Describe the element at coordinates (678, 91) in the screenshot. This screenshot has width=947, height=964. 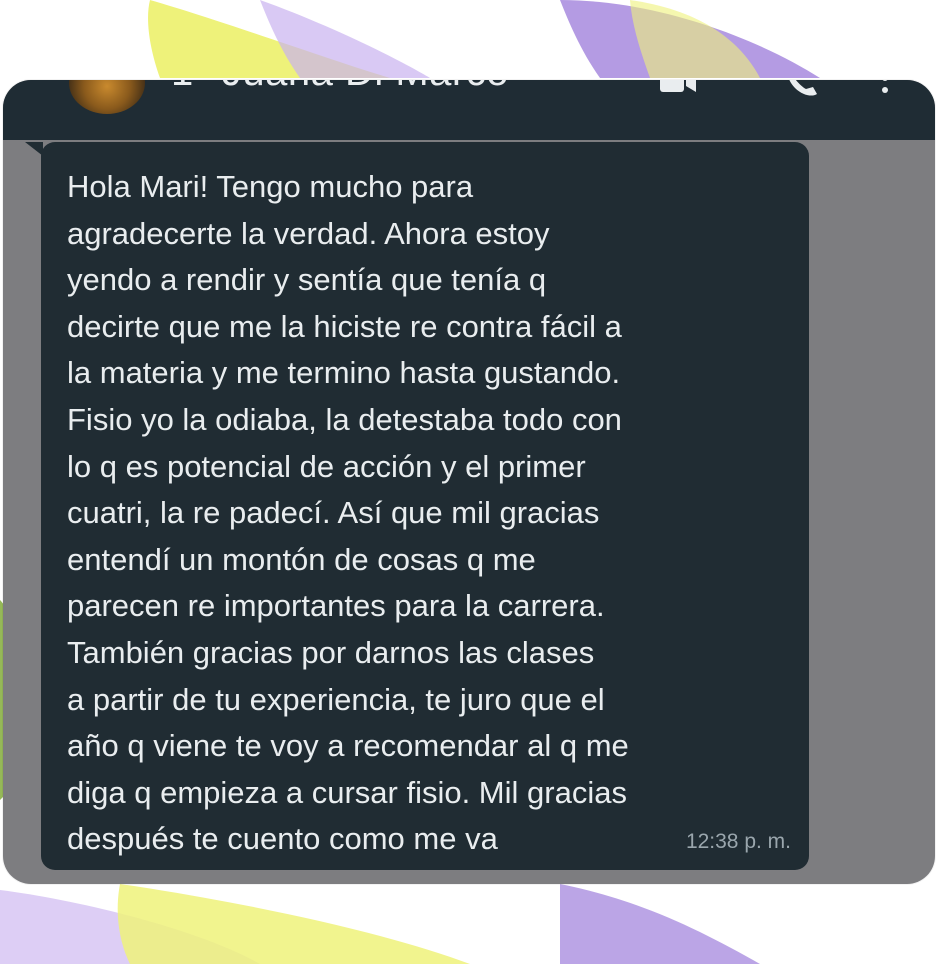
I see `video-call-icon` at that location.